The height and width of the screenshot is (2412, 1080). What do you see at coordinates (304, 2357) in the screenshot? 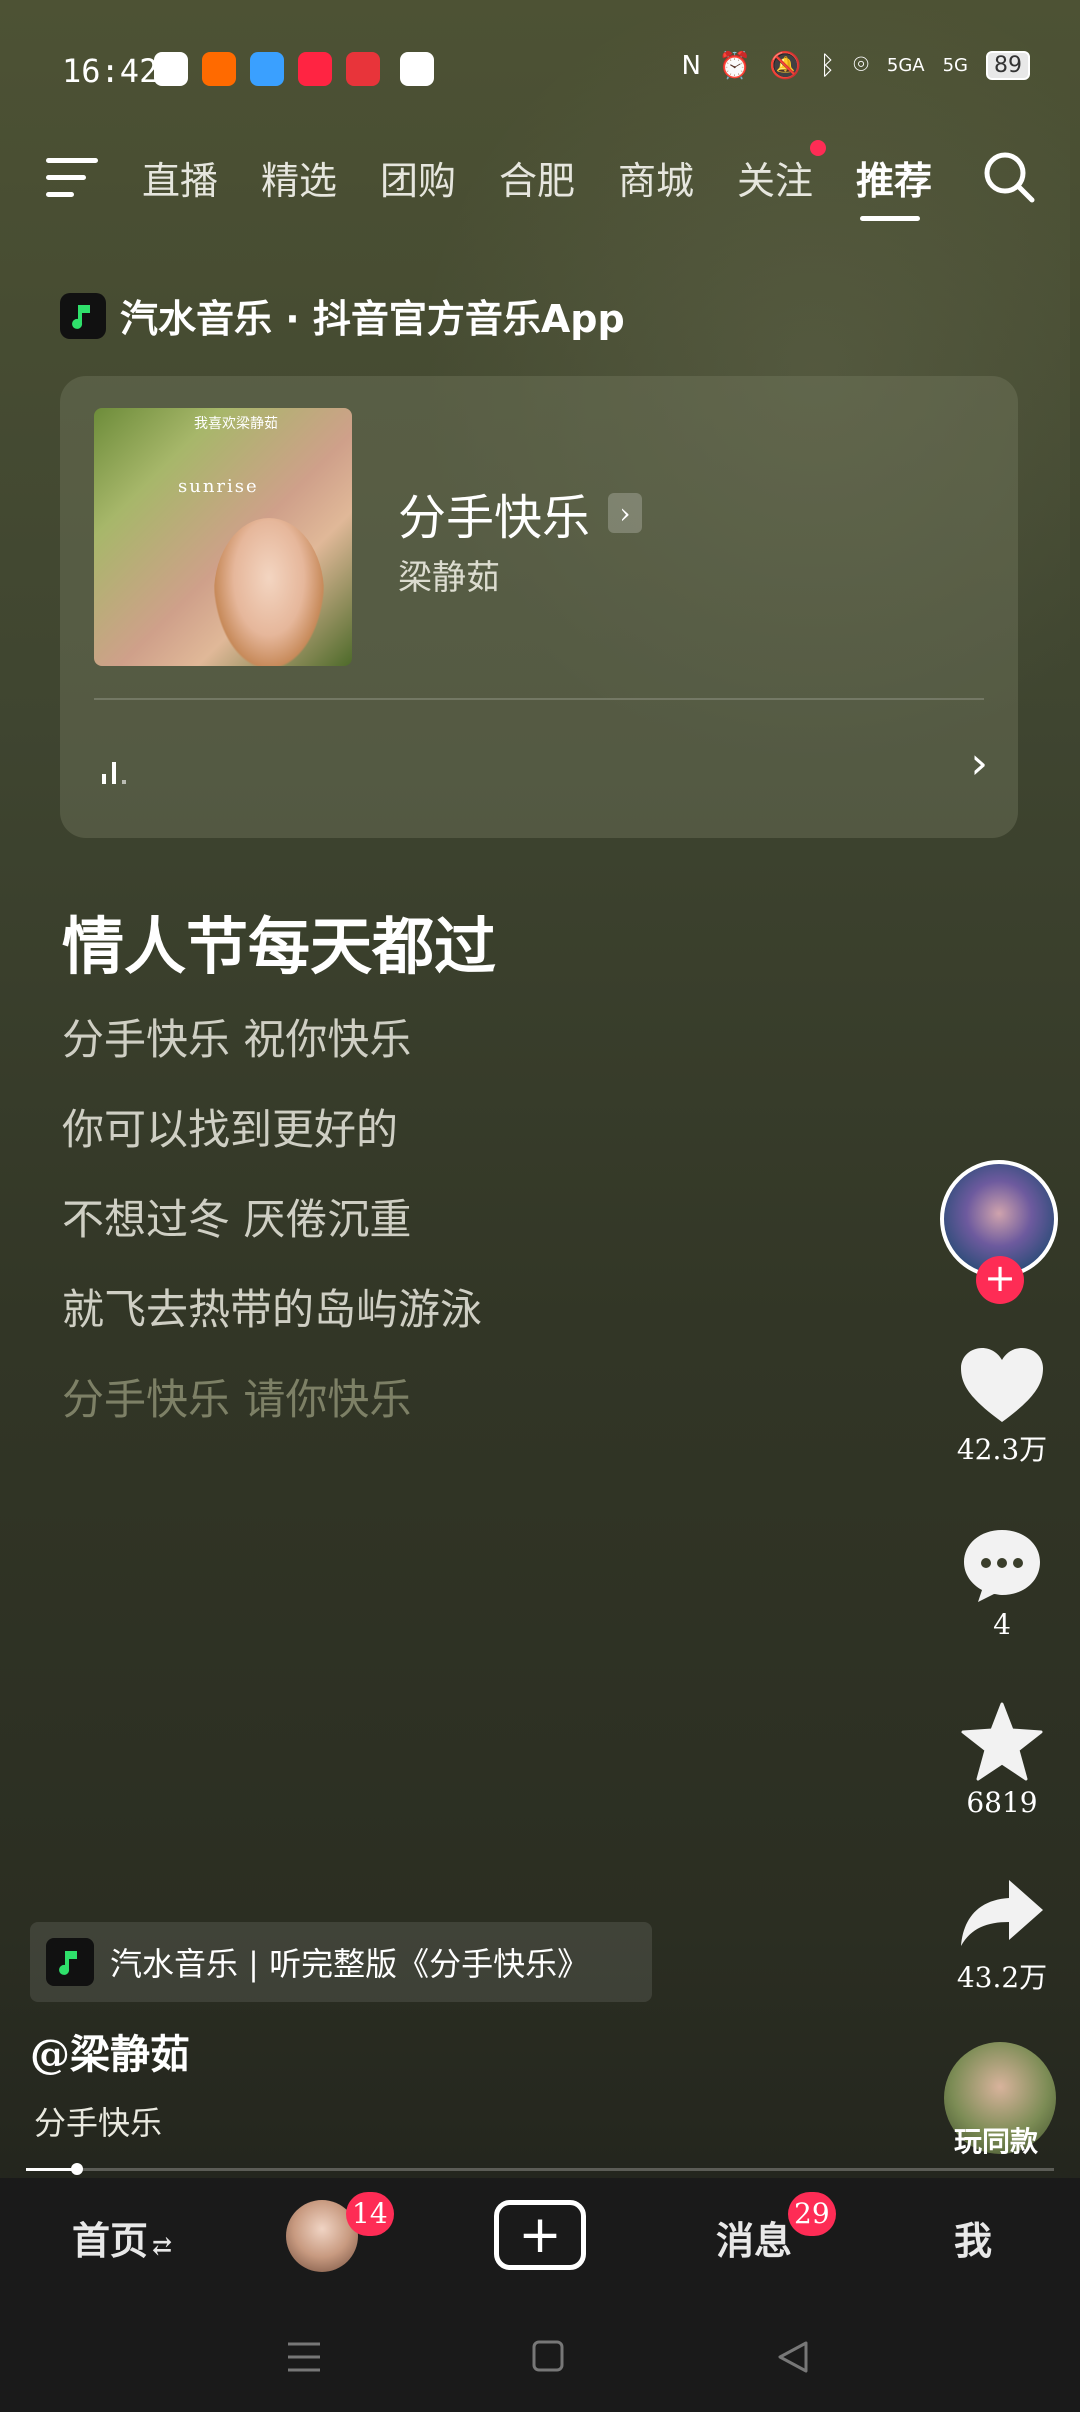
I see `recents-icon` at bounding box center [304, 2357].